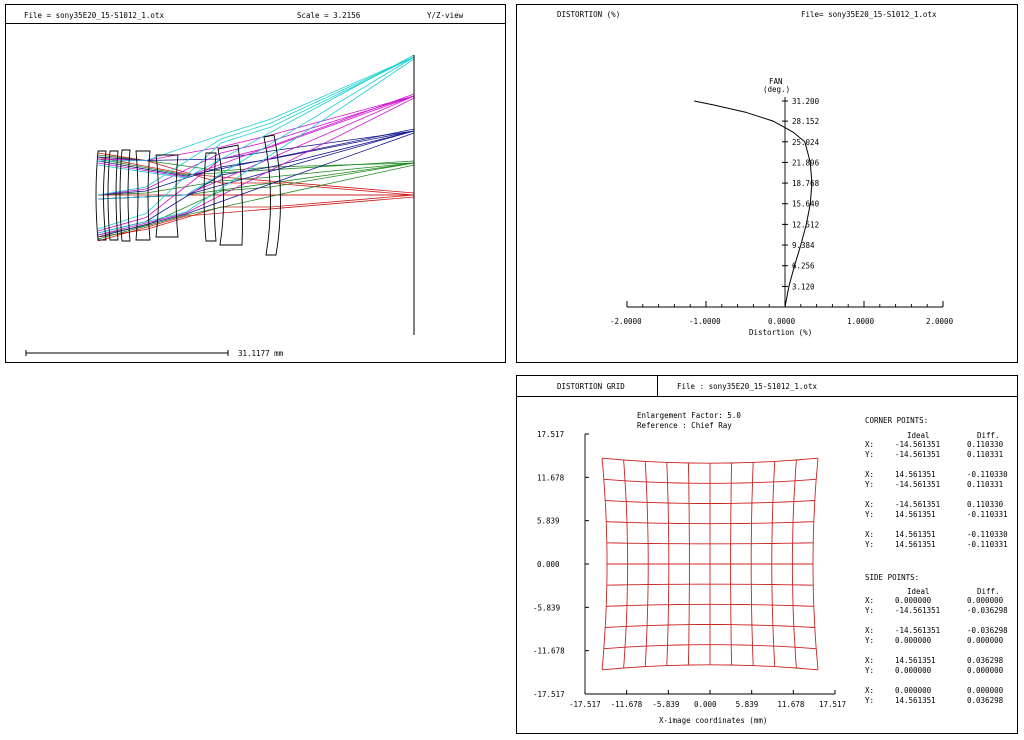 The image size is (1024, 740). I want to click on distortion-xlabel: Distortion (%), so click(780, 332).